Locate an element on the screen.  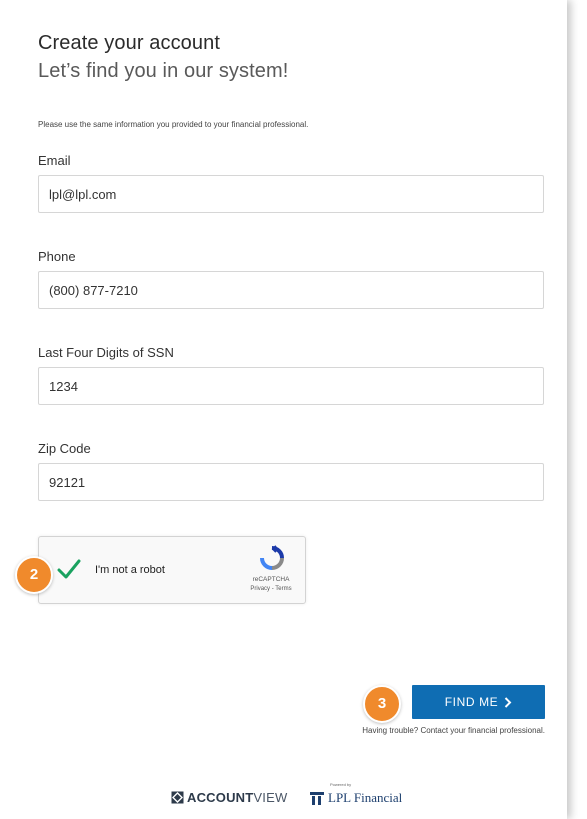
lpl-financial-logo: Powered by LPL Financial is located at coordinates (356, 794).